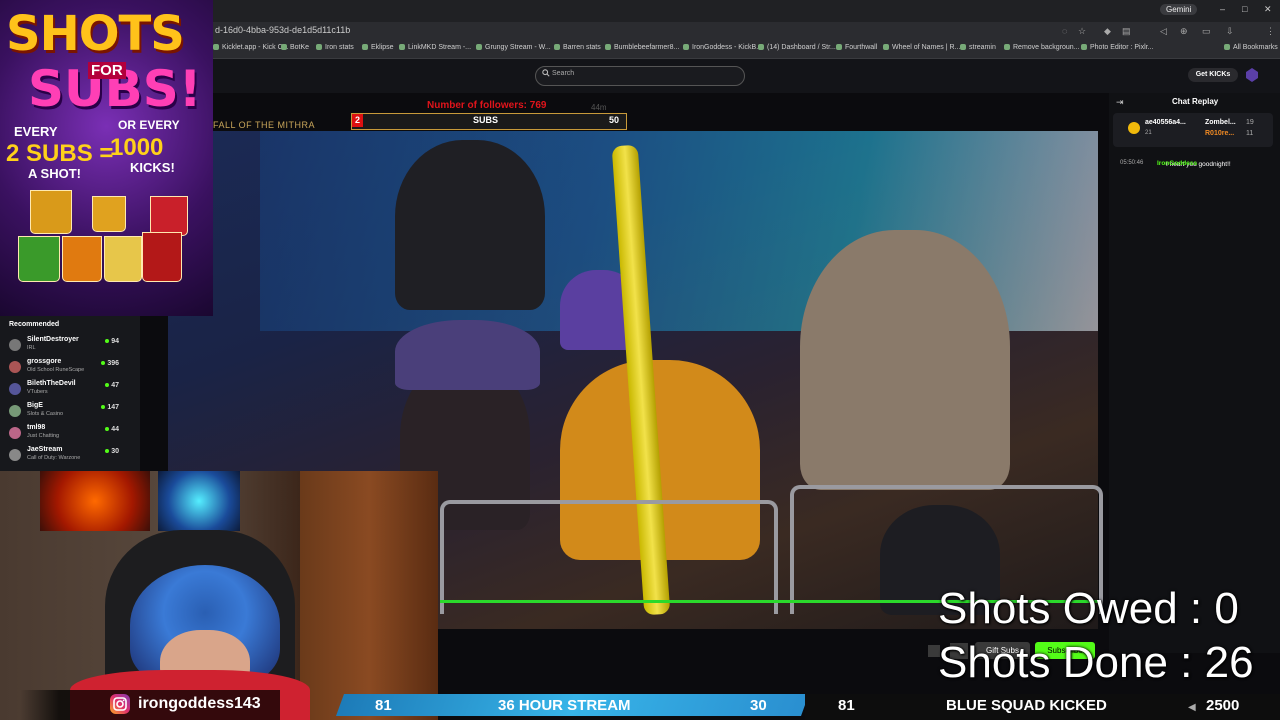  Describe the element at coordinates (1251, 47) in the screenshot. I see `bookmark-item: All Bookmarks` at that location.